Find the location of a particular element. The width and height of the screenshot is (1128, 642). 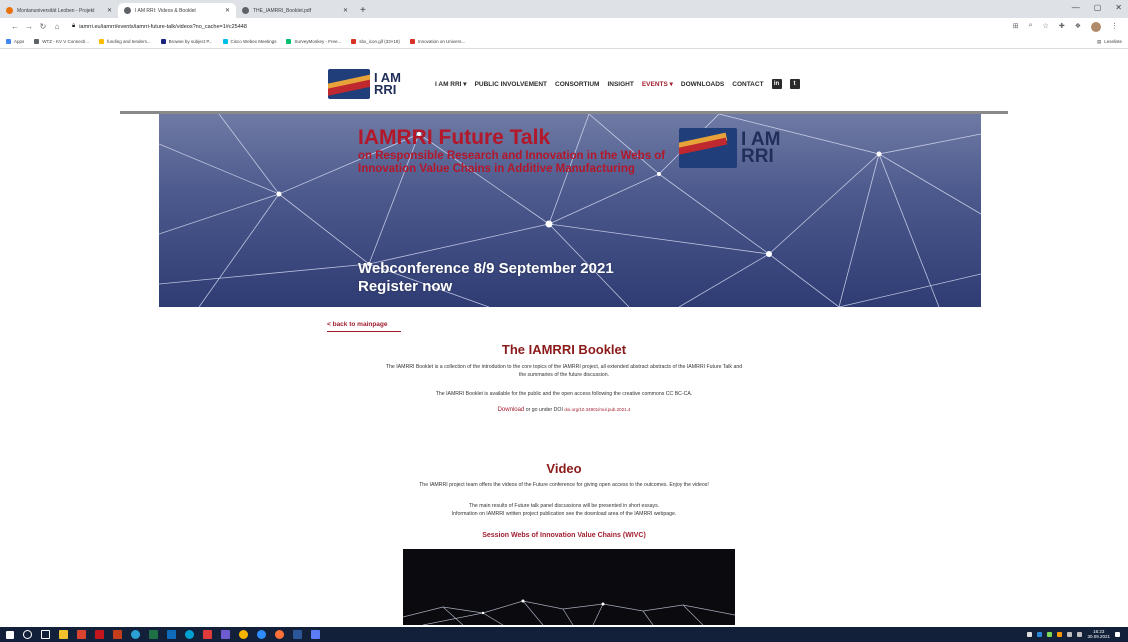

acrobat-icon is located at coordinates (99, 634).